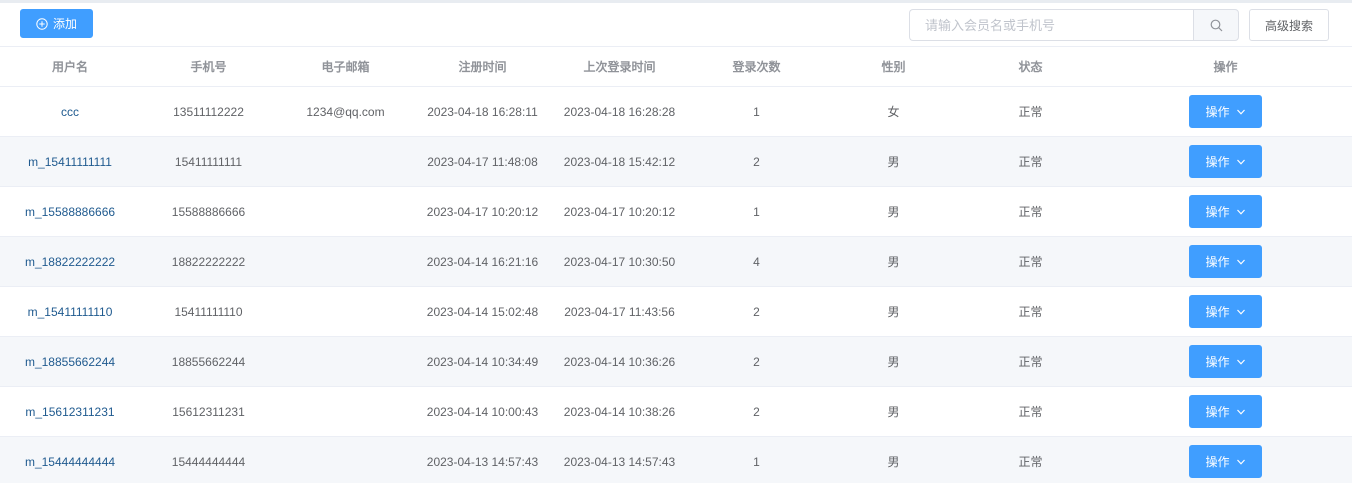 This screenshot has width=1352, height=483. What do you see at coordinates (482, 411) in the screenshot?
I see `cell-registered: 2023-04-14 10:00:43` at bounding box center [482, 411].